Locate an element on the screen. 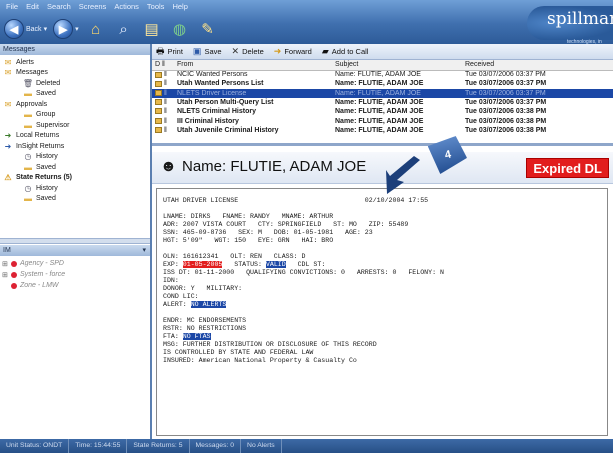  record-line is located at coordinates (382, 249).